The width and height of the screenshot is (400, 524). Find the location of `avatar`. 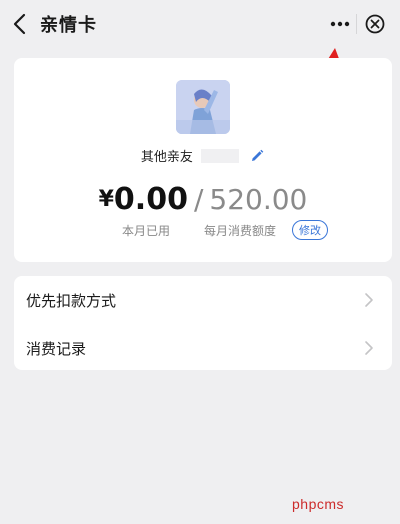

avatar is located at coordinates (203, 107).